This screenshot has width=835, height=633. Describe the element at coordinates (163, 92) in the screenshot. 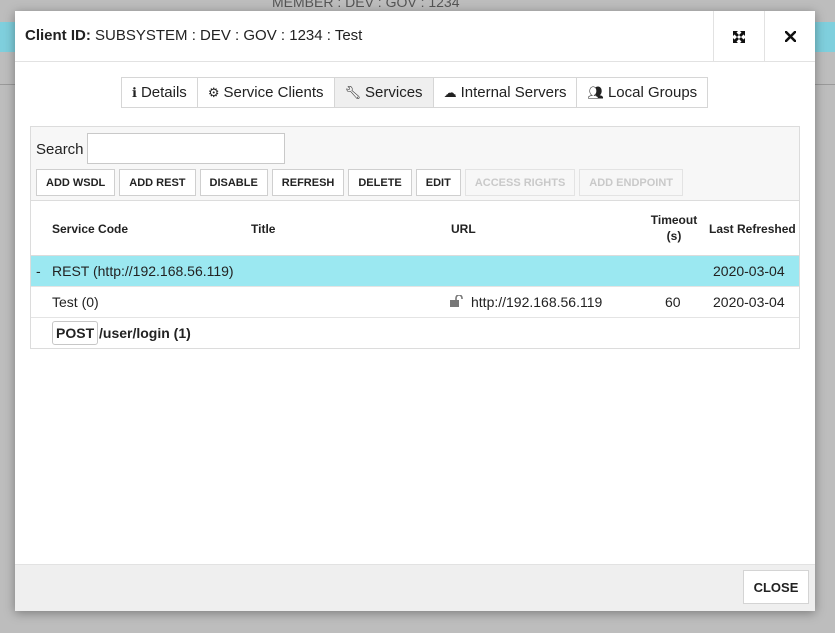

I see `tab-label: Details` at that location.